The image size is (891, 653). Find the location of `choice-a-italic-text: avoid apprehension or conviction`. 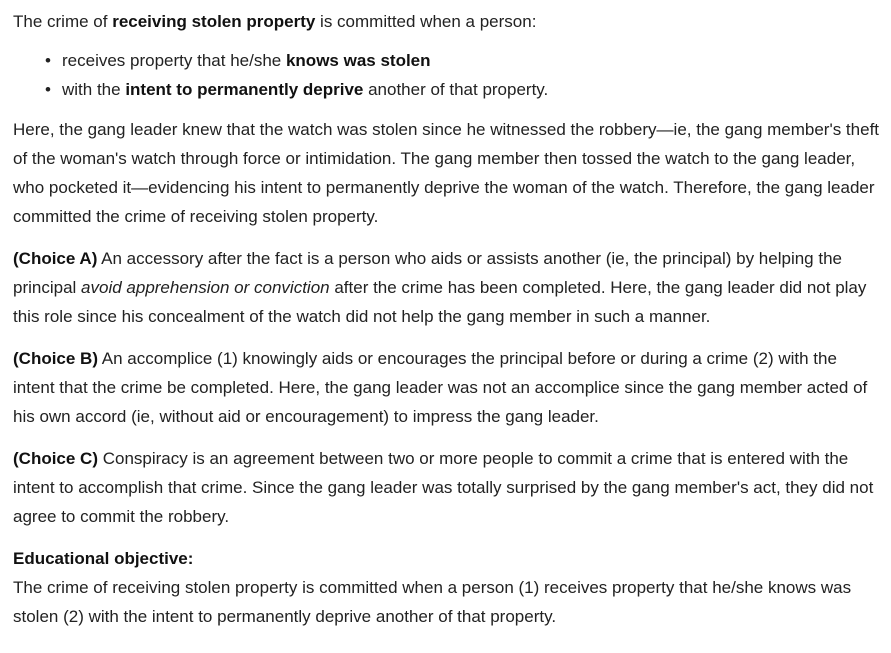

choice-a-italic-text: avoid apprehension or conviction is located at coordinates (205, 287).